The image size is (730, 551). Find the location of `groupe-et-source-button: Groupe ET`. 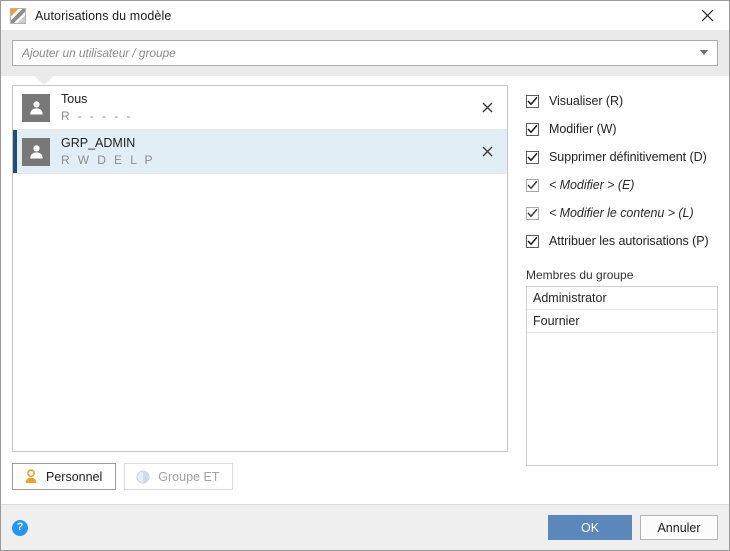

groupe-et-source-button: Groupe ET is located at coordinates (179, 476).